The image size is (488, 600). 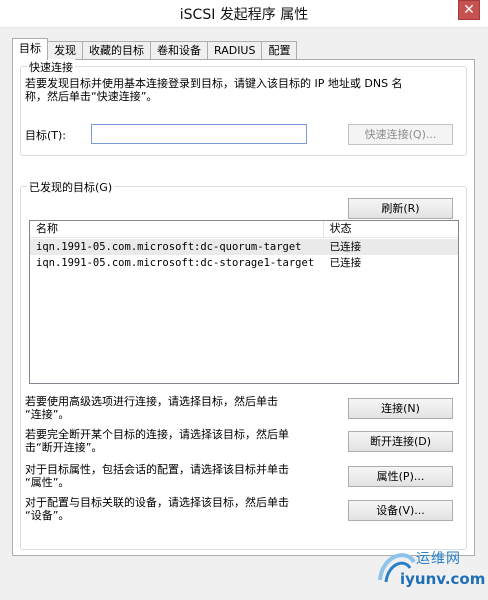 What do you see at coordinates (469, 10) in the screenshot?
I see `close-button: ✕` at bounding box center [469, 10].